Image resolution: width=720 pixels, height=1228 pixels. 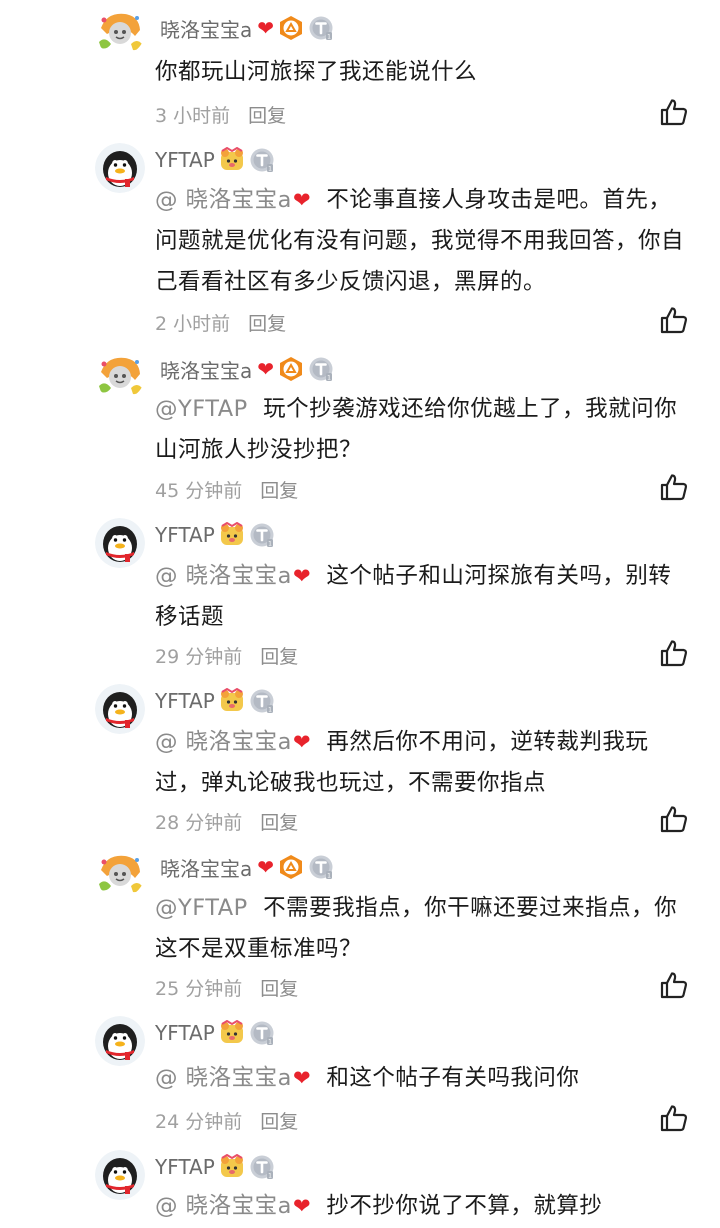 I want to click on comment-text: @ 晓洛宝宝a❤ 再然后你不用问，逆转裁判我玩过，弹丸论破我也玩过，不需要你指点, so click(x=402, y=762).